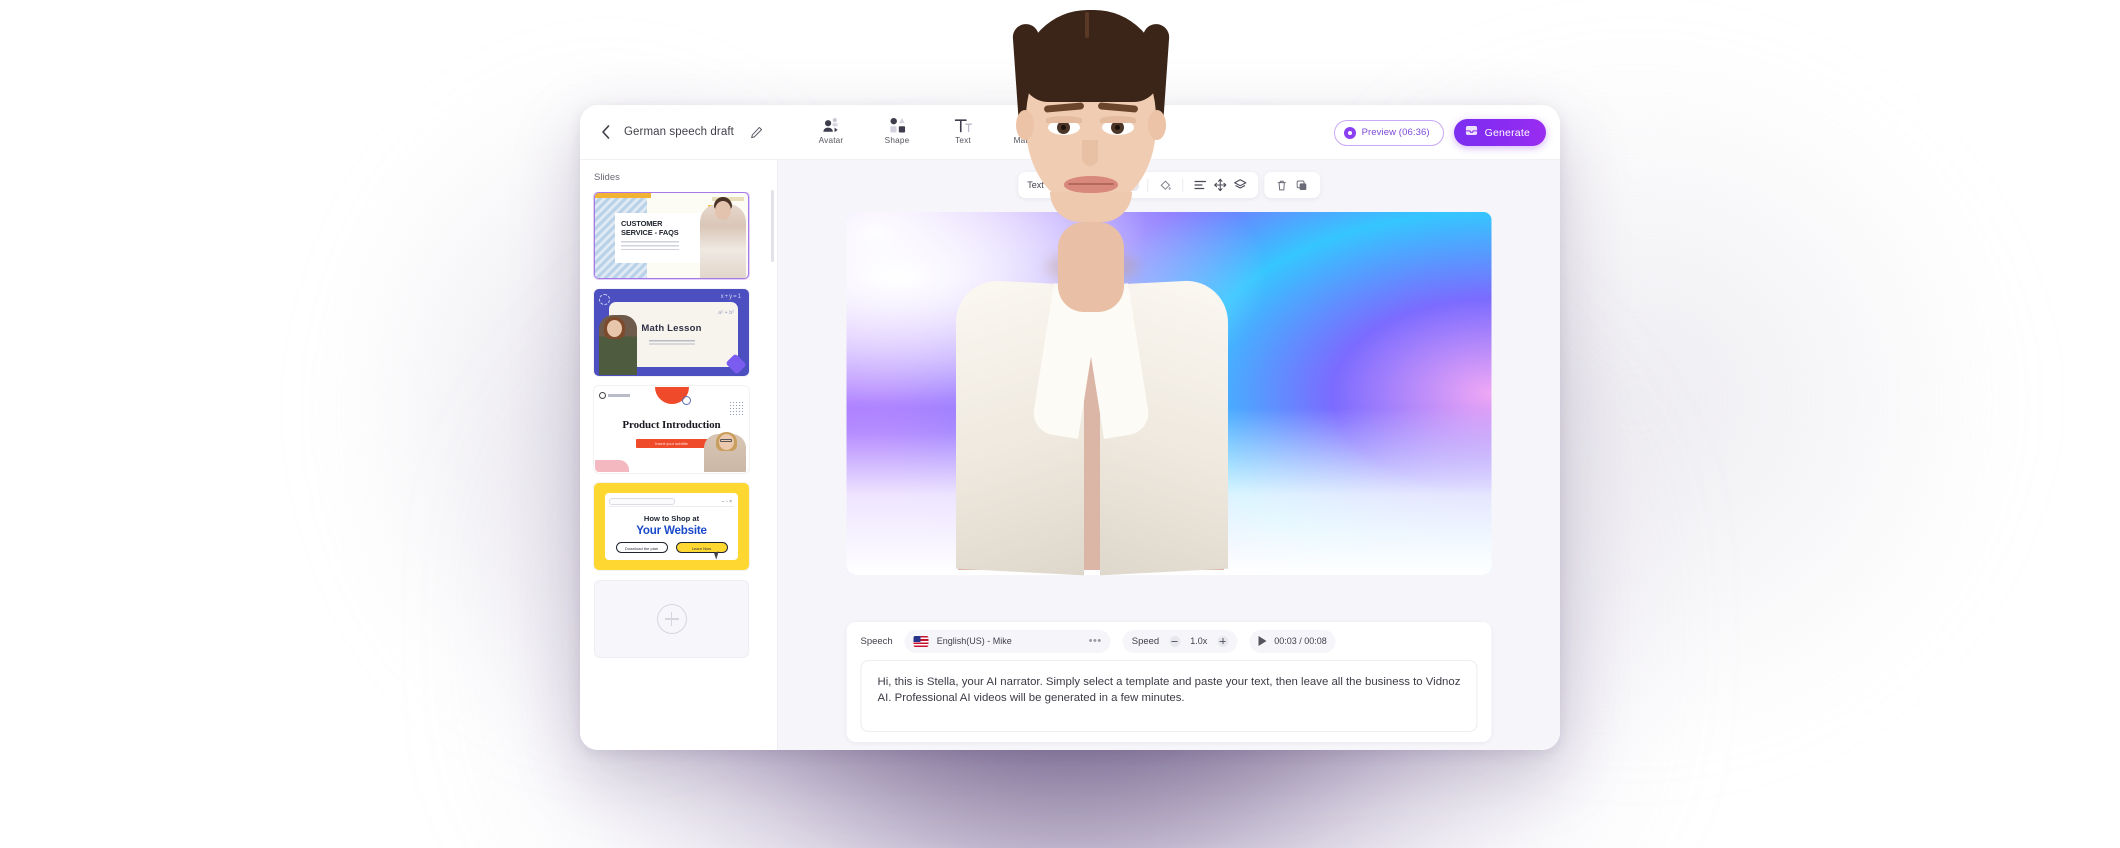  I want to click on layers-icon, so click(1240, 185).